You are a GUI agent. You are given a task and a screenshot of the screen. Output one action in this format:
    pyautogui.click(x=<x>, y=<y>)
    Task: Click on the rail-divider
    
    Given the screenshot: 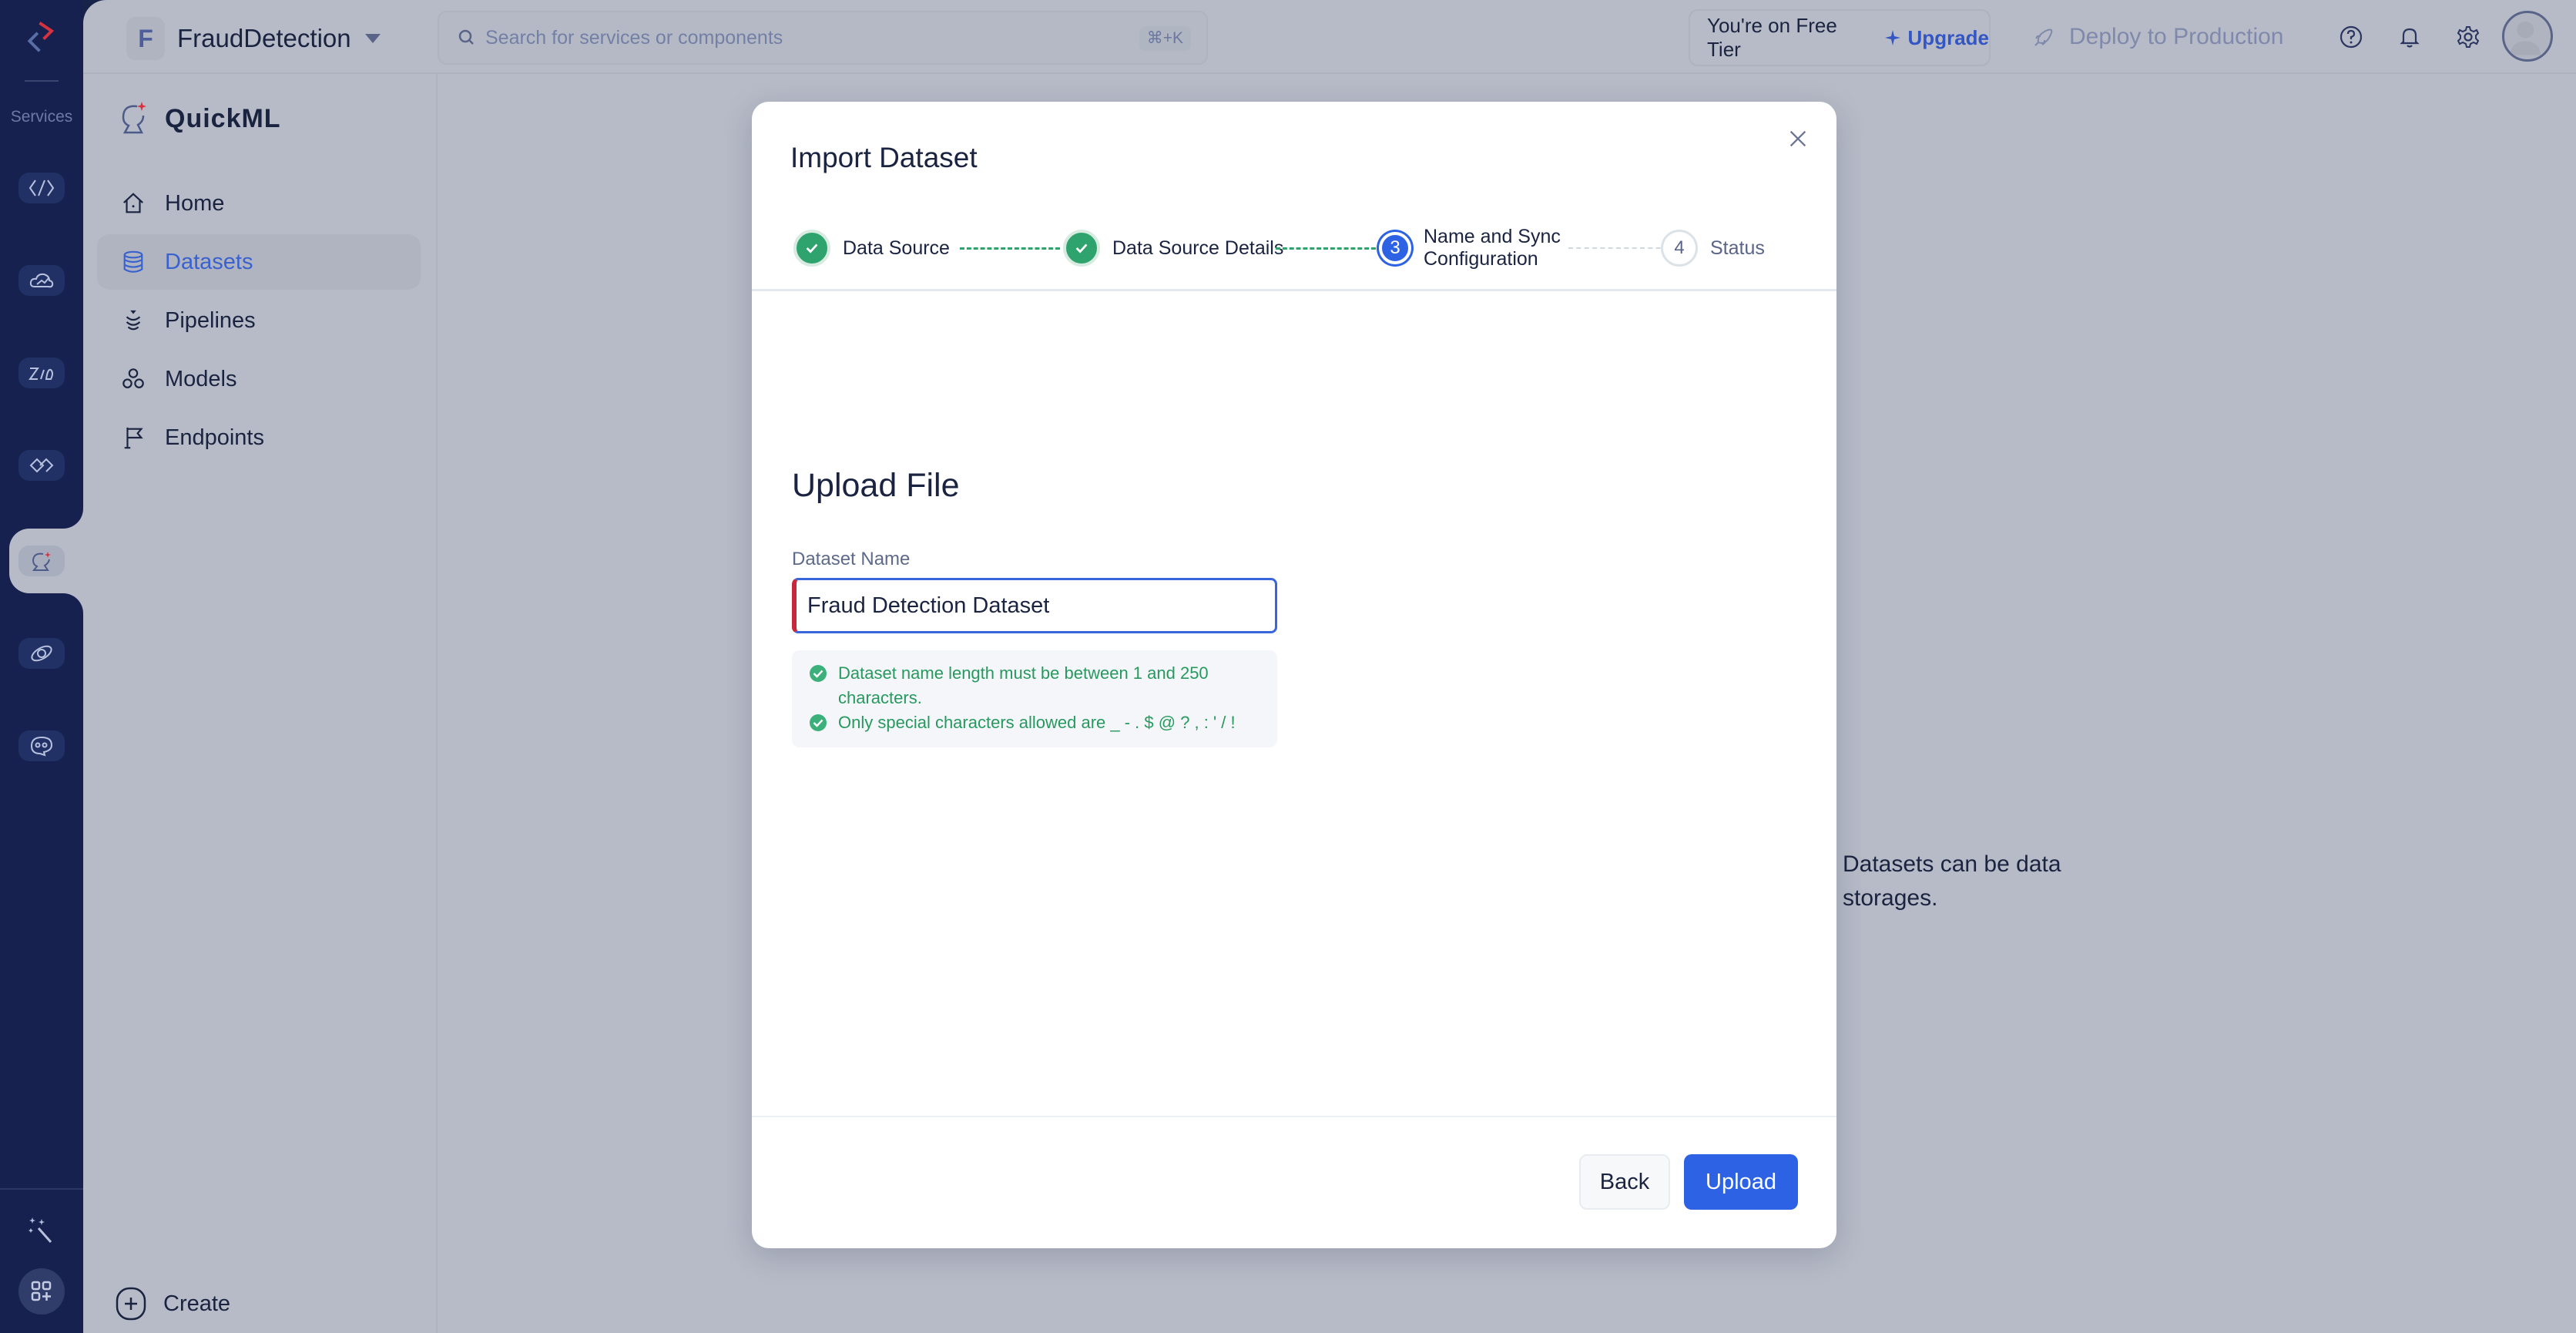 What is the action you would take?
    pyautogui.click(x=42, y=81)
    